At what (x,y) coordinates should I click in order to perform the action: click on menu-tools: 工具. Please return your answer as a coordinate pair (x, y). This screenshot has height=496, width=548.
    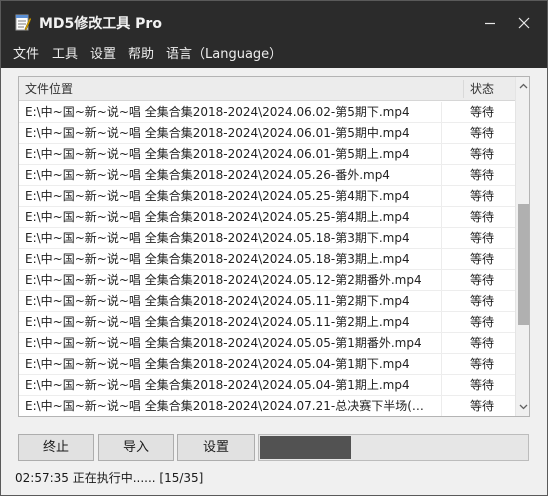
    Looking at the image, I should click on (65, 55).